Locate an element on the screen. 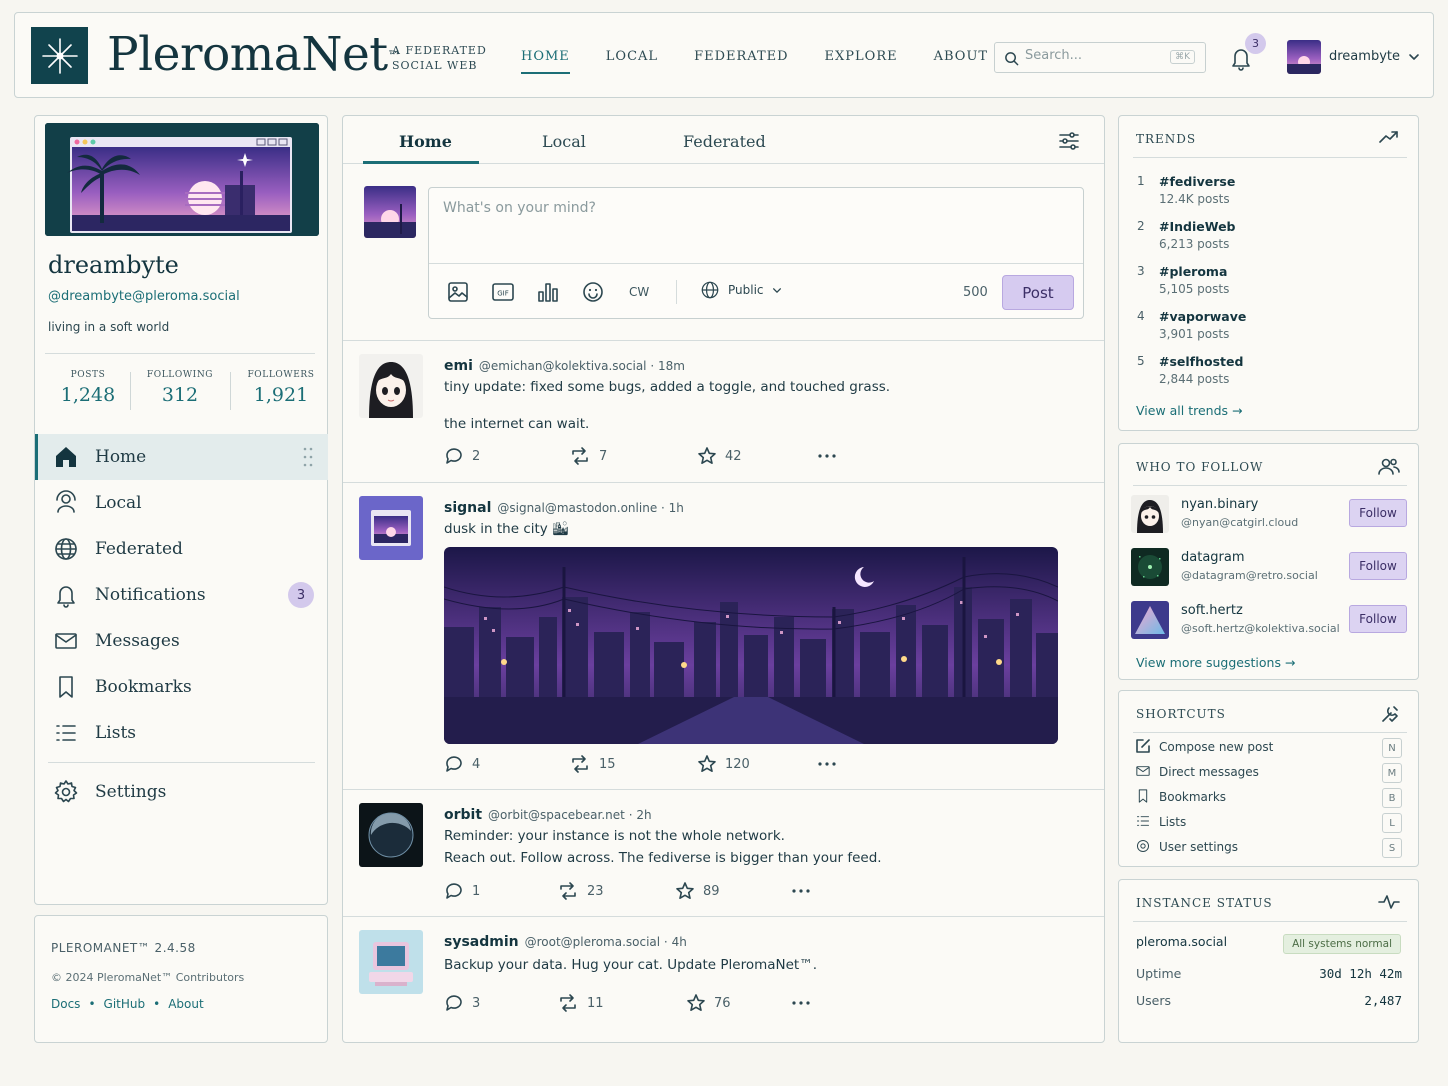 The image size is (1448, 1086). reply-button: 4 is located at coordinates (506, 764).